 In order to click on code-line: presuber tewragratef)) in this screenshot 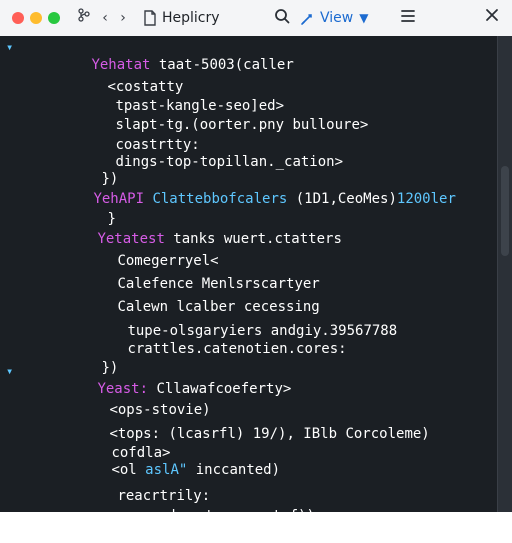, I will do `click(188, 506)`.